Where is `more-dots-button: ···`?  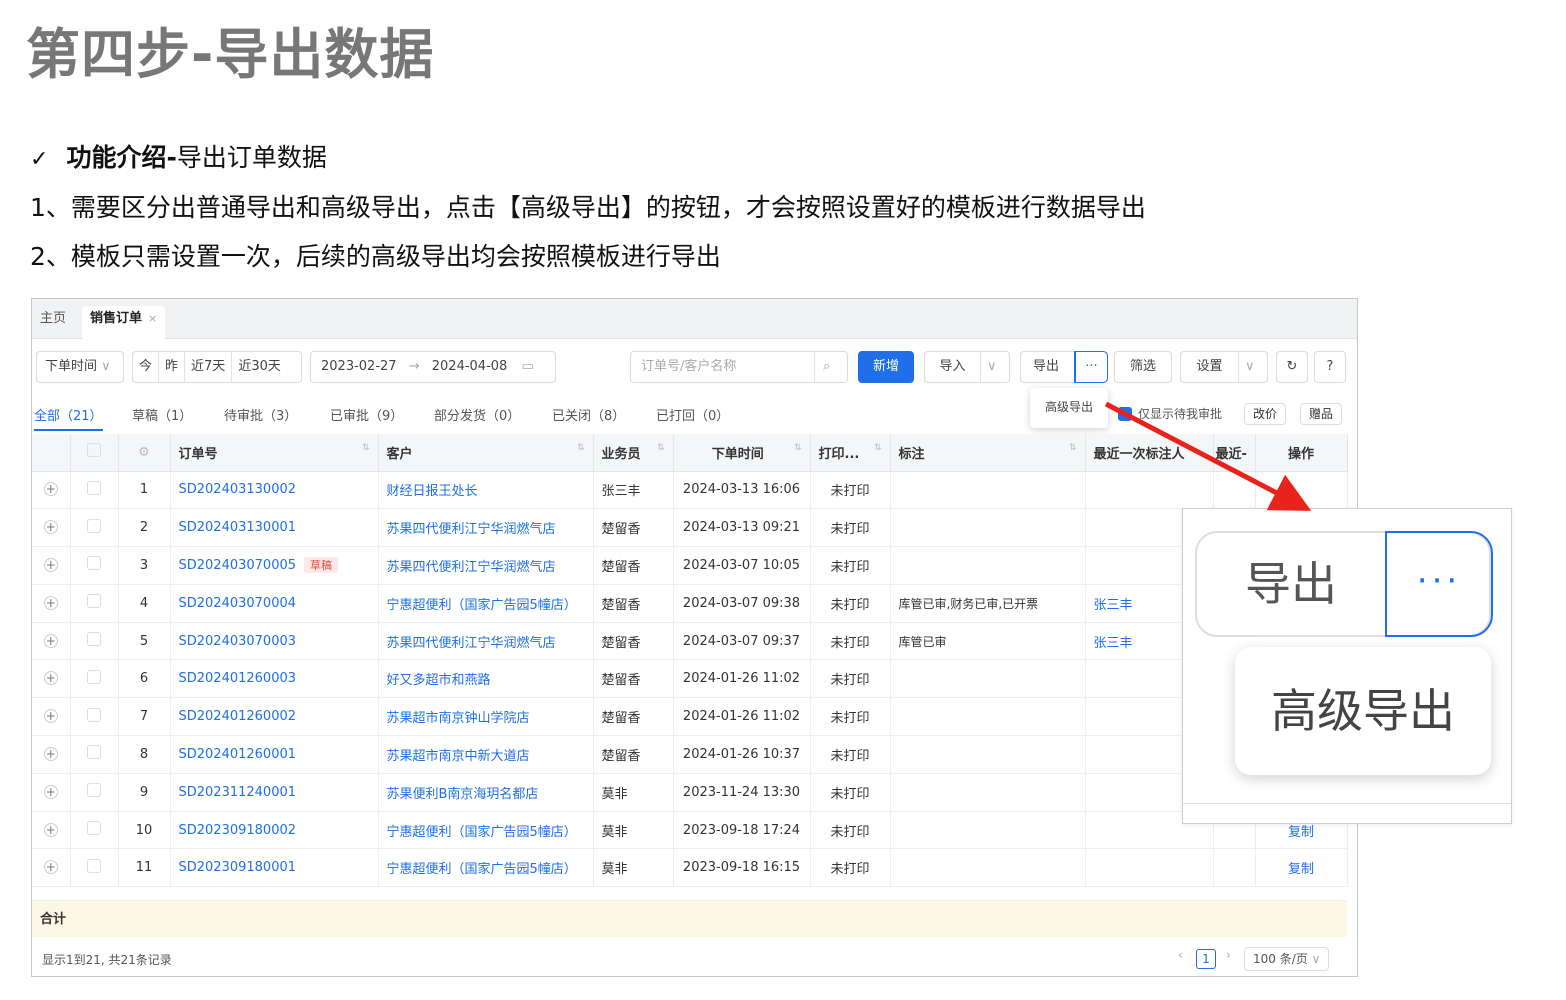 more-dots-button: ··· is located at coordinates (1091, 367).